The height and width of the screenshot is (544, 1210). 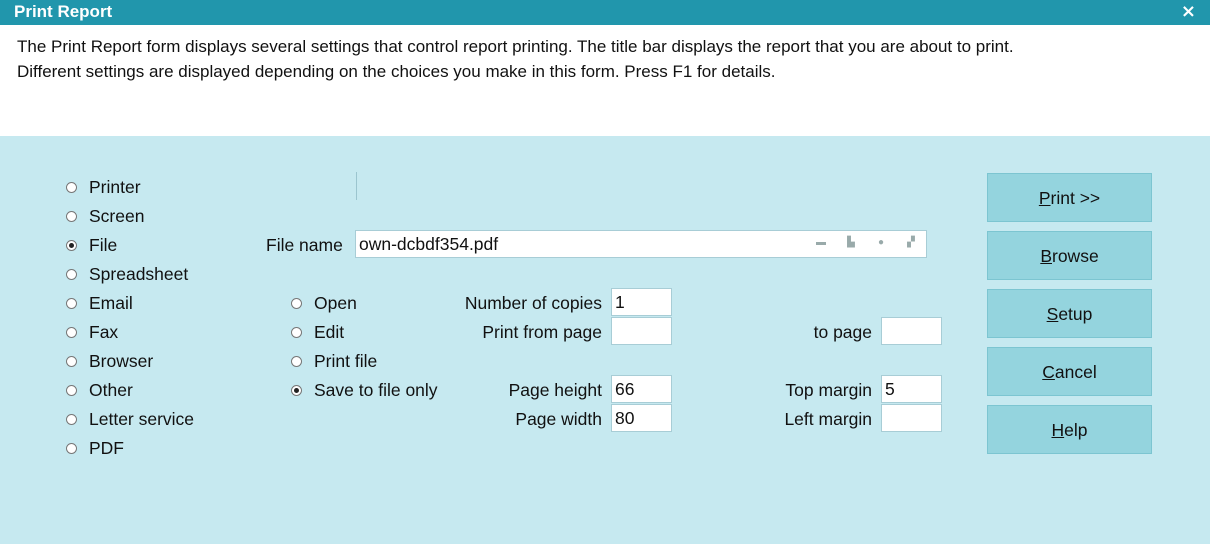 What do you see at coordinates (911, 418) in the screenshot?
I see `left-margin-input` at bounding box center [911, 418].